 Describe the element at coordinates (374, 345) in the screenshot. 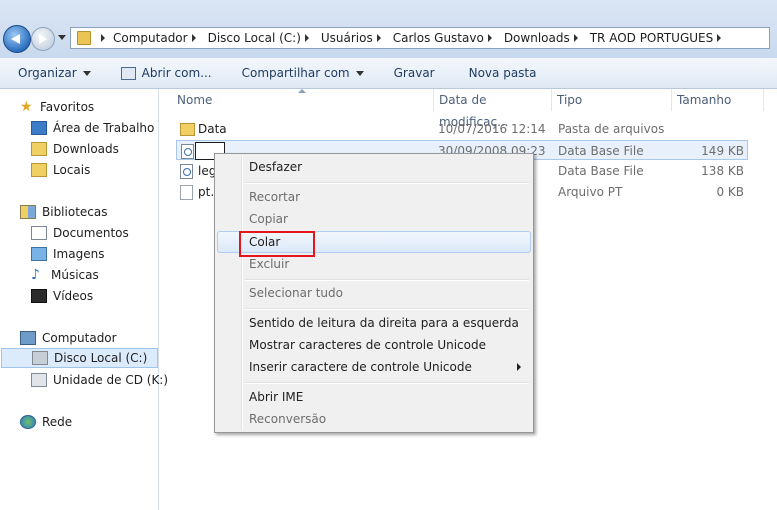

I see `menu-item-show-unicode: Mostrar caracteres de controle Unicode` at that location.